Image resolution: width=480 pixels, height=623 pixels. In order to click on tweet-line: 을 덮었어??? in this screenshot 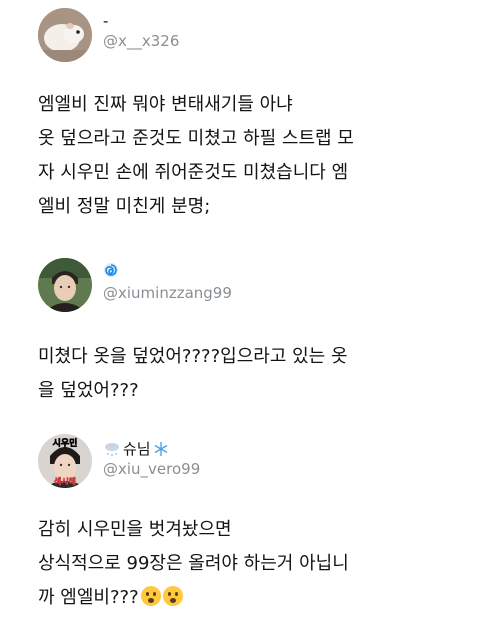, I will do `click(88, 390)`.